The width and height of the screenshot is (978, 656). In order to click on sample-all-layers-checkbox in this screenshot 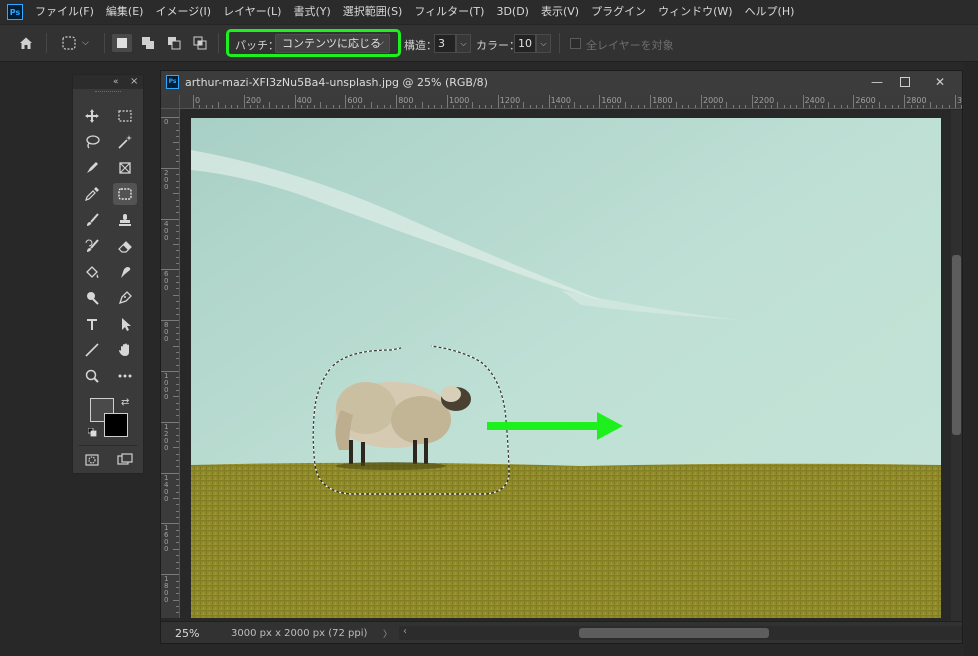, I will do `click(575, 43)`.